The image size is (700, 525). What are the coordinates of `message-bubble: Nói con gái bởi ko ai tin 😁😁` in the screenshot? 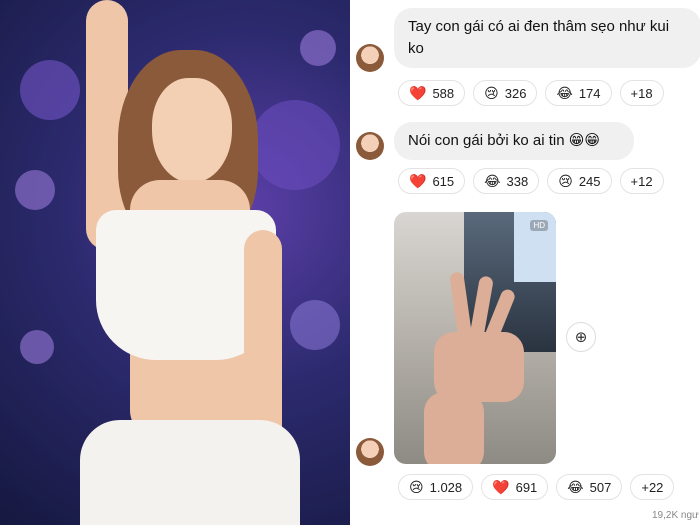 It's located at (514, 141).